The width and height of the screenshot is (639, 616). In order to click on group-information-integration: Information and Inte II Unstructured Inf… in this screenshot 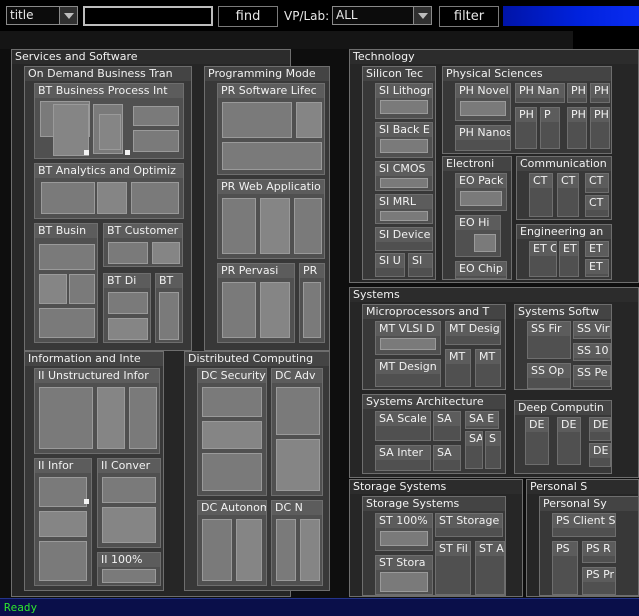, I will do `click(94, 471)`.